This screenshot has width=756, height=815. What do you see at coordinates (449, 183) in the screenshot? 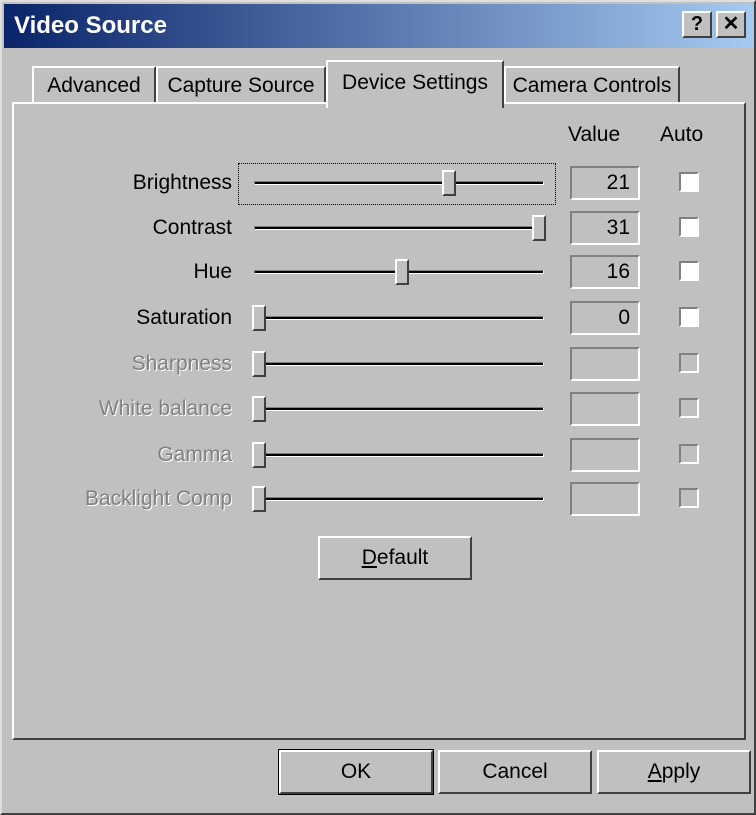
I see `brightness-slider-thumb` at bounding box center [449, 183].